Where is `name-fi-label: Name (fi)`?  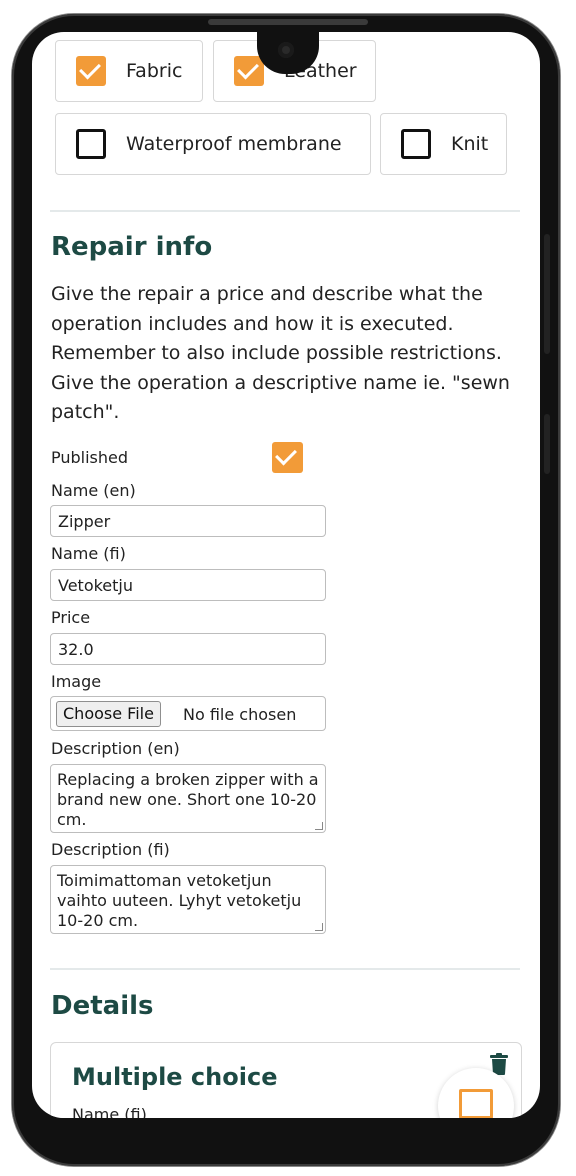
name-fi-label: Name (fi) is located at coordinates (88, 553).